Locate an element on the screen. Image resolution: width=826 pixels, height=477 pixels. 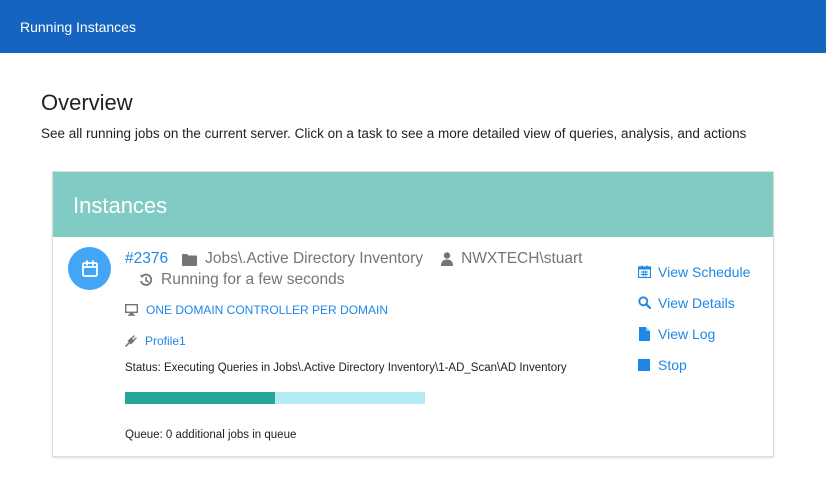
instance-actions: View Schedule View Details View Log Stop is located at coordinates (693, 318).